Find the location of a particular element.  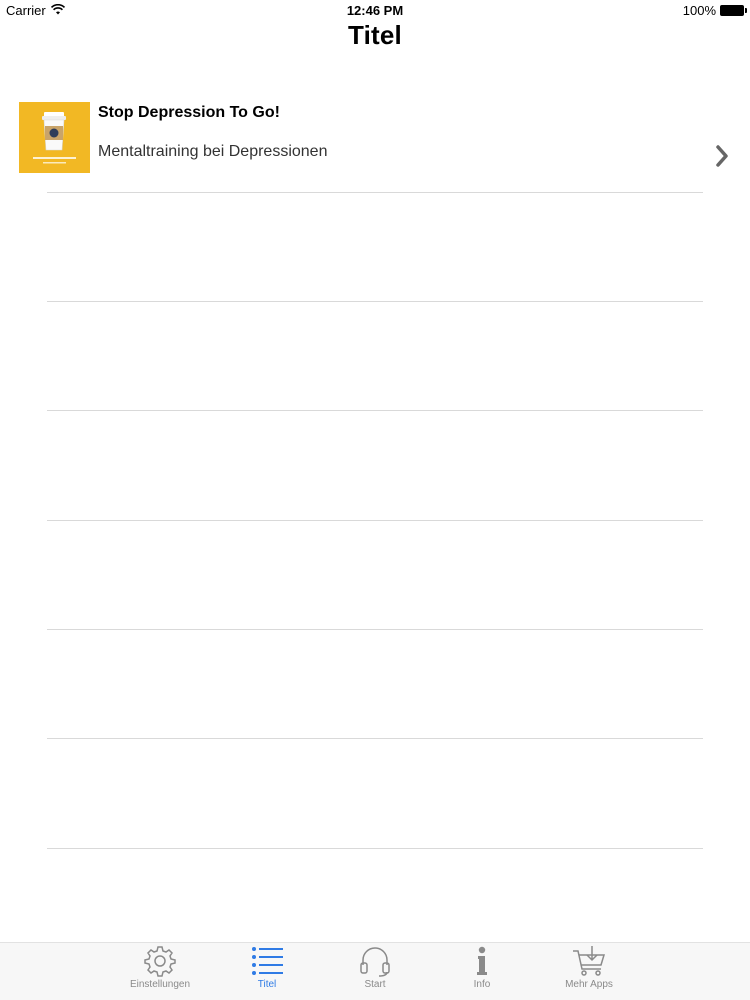

tab-bar: Einstellungen Titel Start Info Mehr Apps is located at coordinates (375, 971).